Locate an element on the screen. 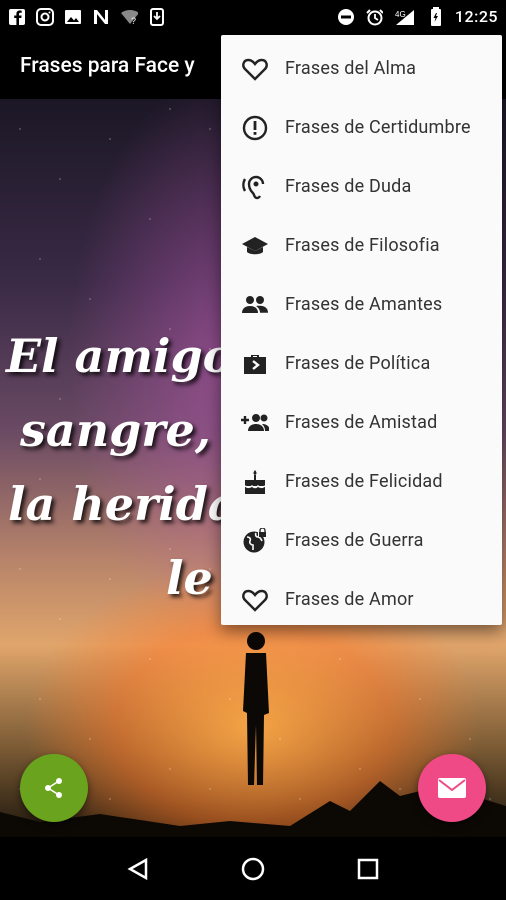 This screenshot has height=900, width=506. menu-item-amor: Frases de Amor is located at coordinates (361, 599).